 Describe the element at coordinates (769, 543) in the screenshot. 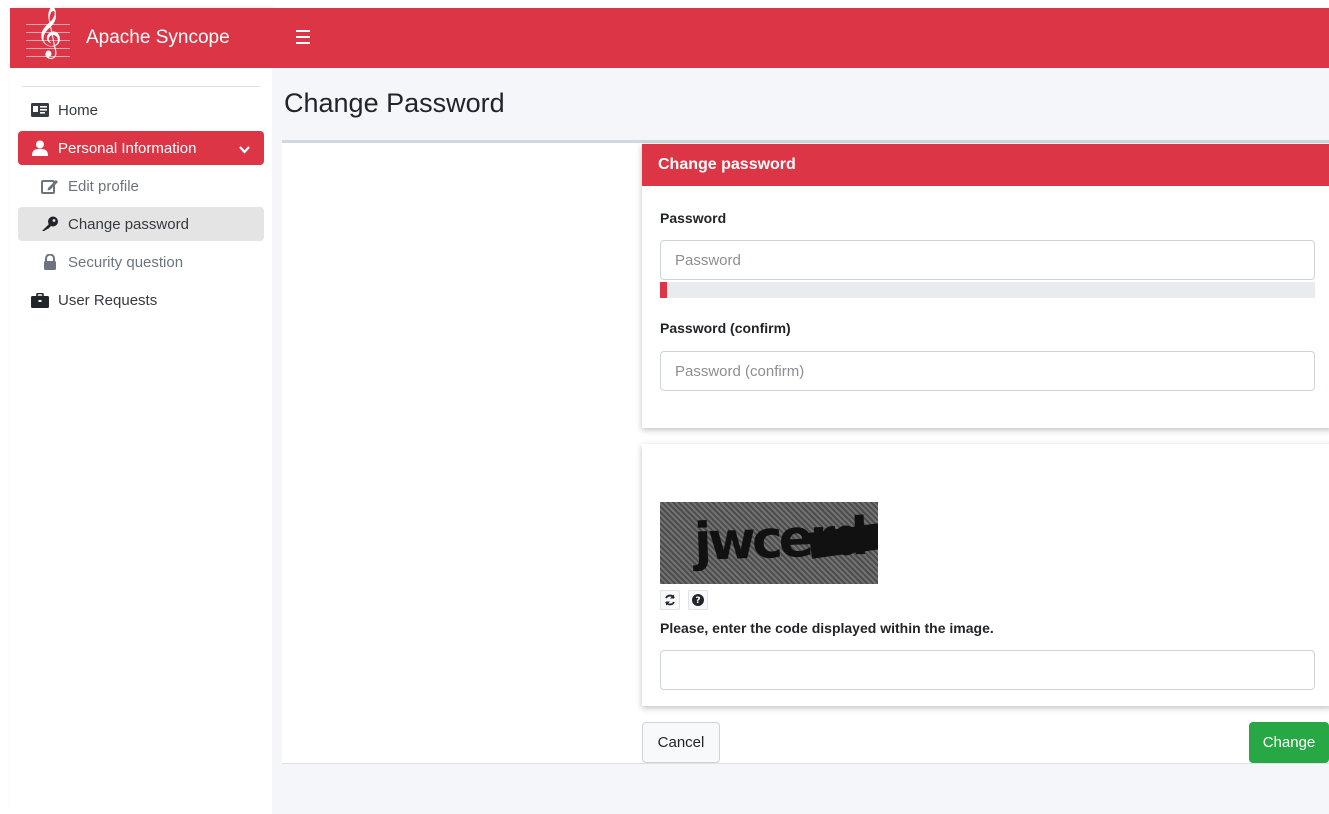

I see `captcha-image: jwcerd` at that location.